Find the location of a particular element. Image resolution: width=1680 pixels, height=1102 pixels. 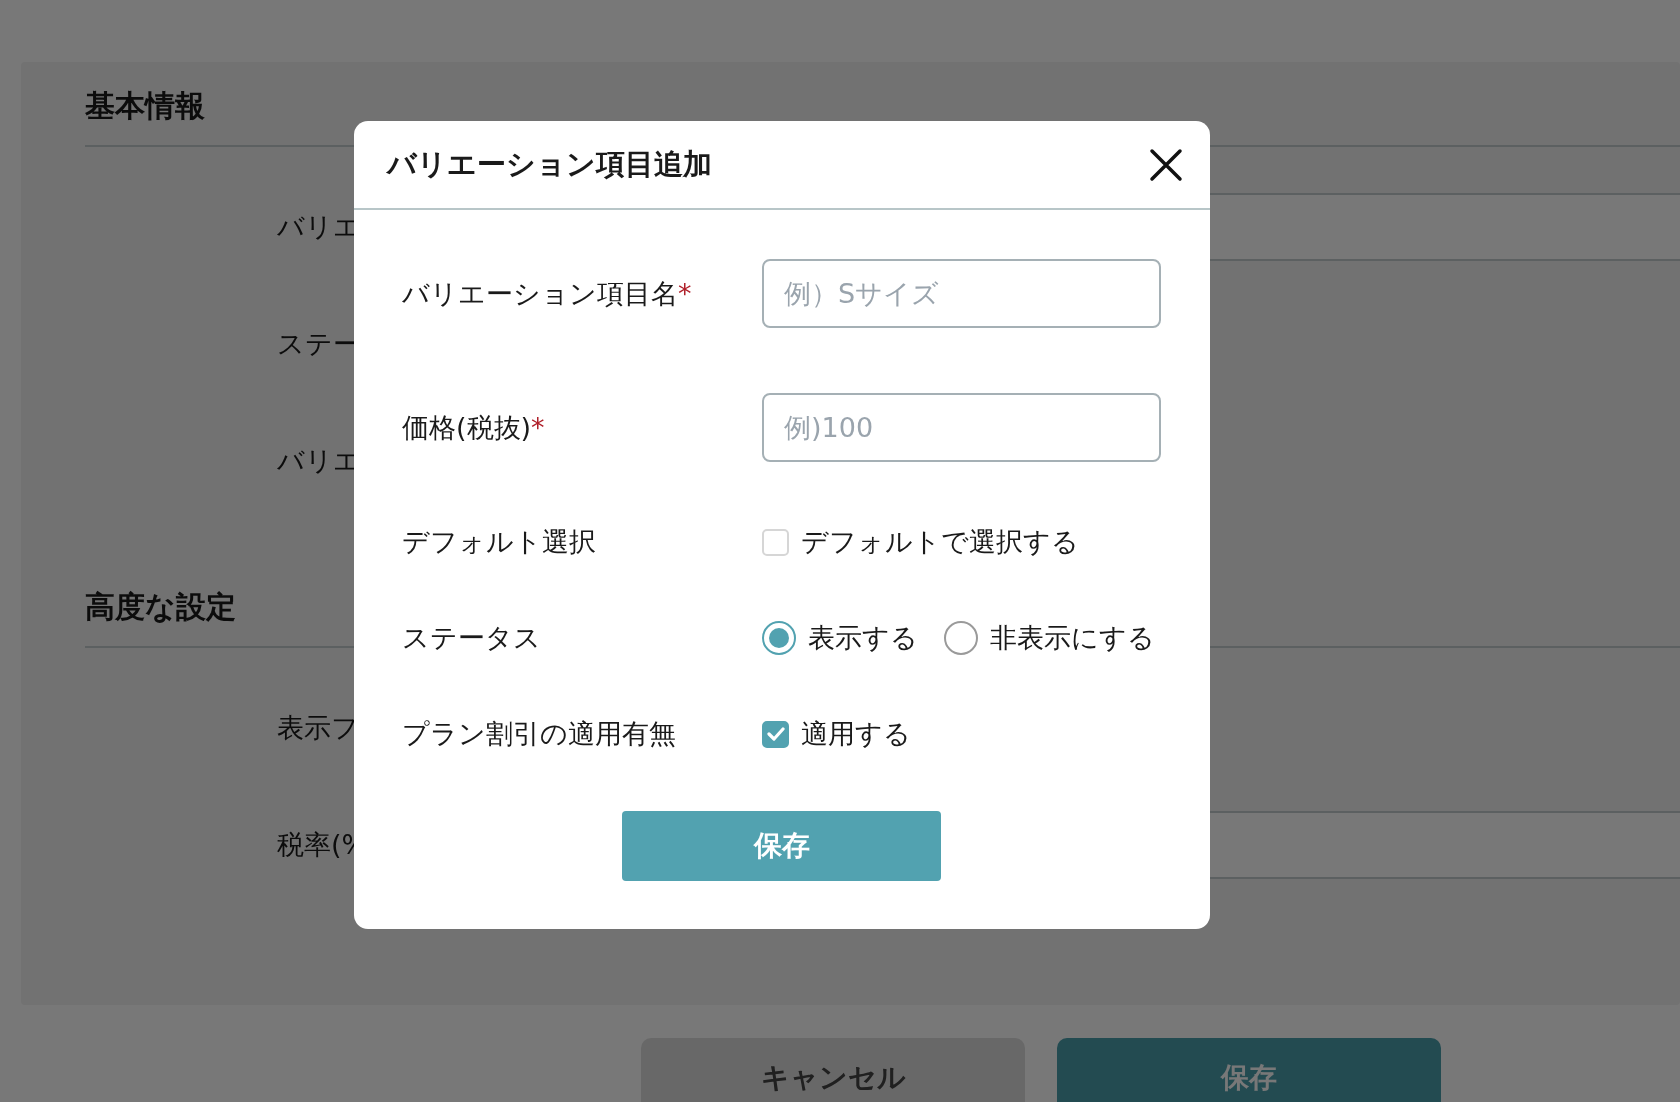

checkbox-label: デフォルトで選択する is located at coordinates (940, 542).